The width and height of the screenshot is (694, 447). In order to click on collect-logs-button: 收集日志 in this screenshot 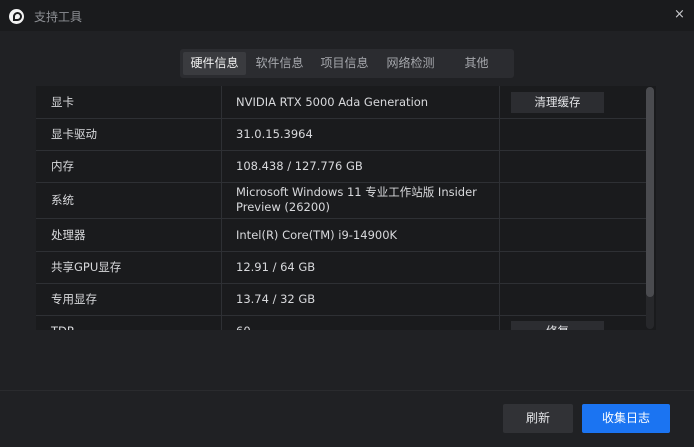, I will do `click(626, 418)`.